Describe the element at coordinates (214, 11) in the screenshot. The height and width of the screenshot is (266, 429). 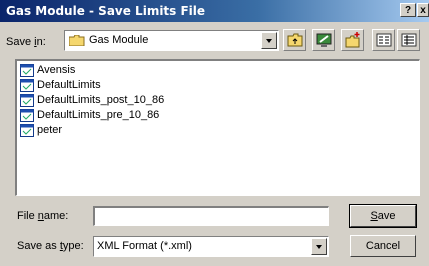
I see `title-bar: Gas Module - Save Limits File ? x` at that location.